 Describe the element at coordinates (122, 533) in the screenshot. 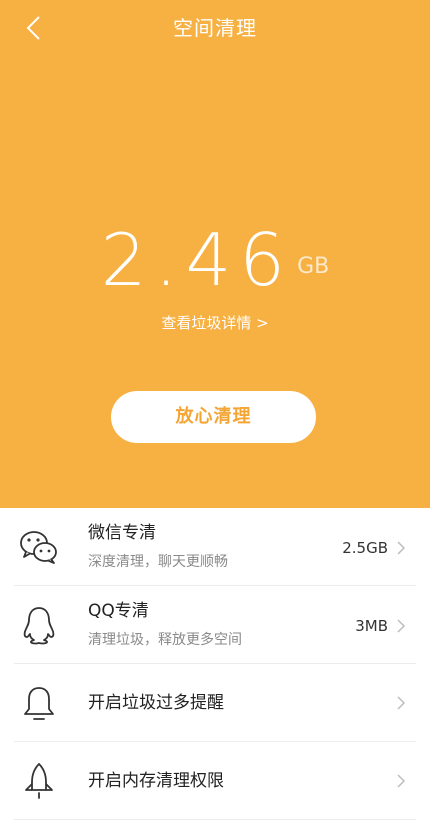

I see `item-title: 微信专清` at that location.